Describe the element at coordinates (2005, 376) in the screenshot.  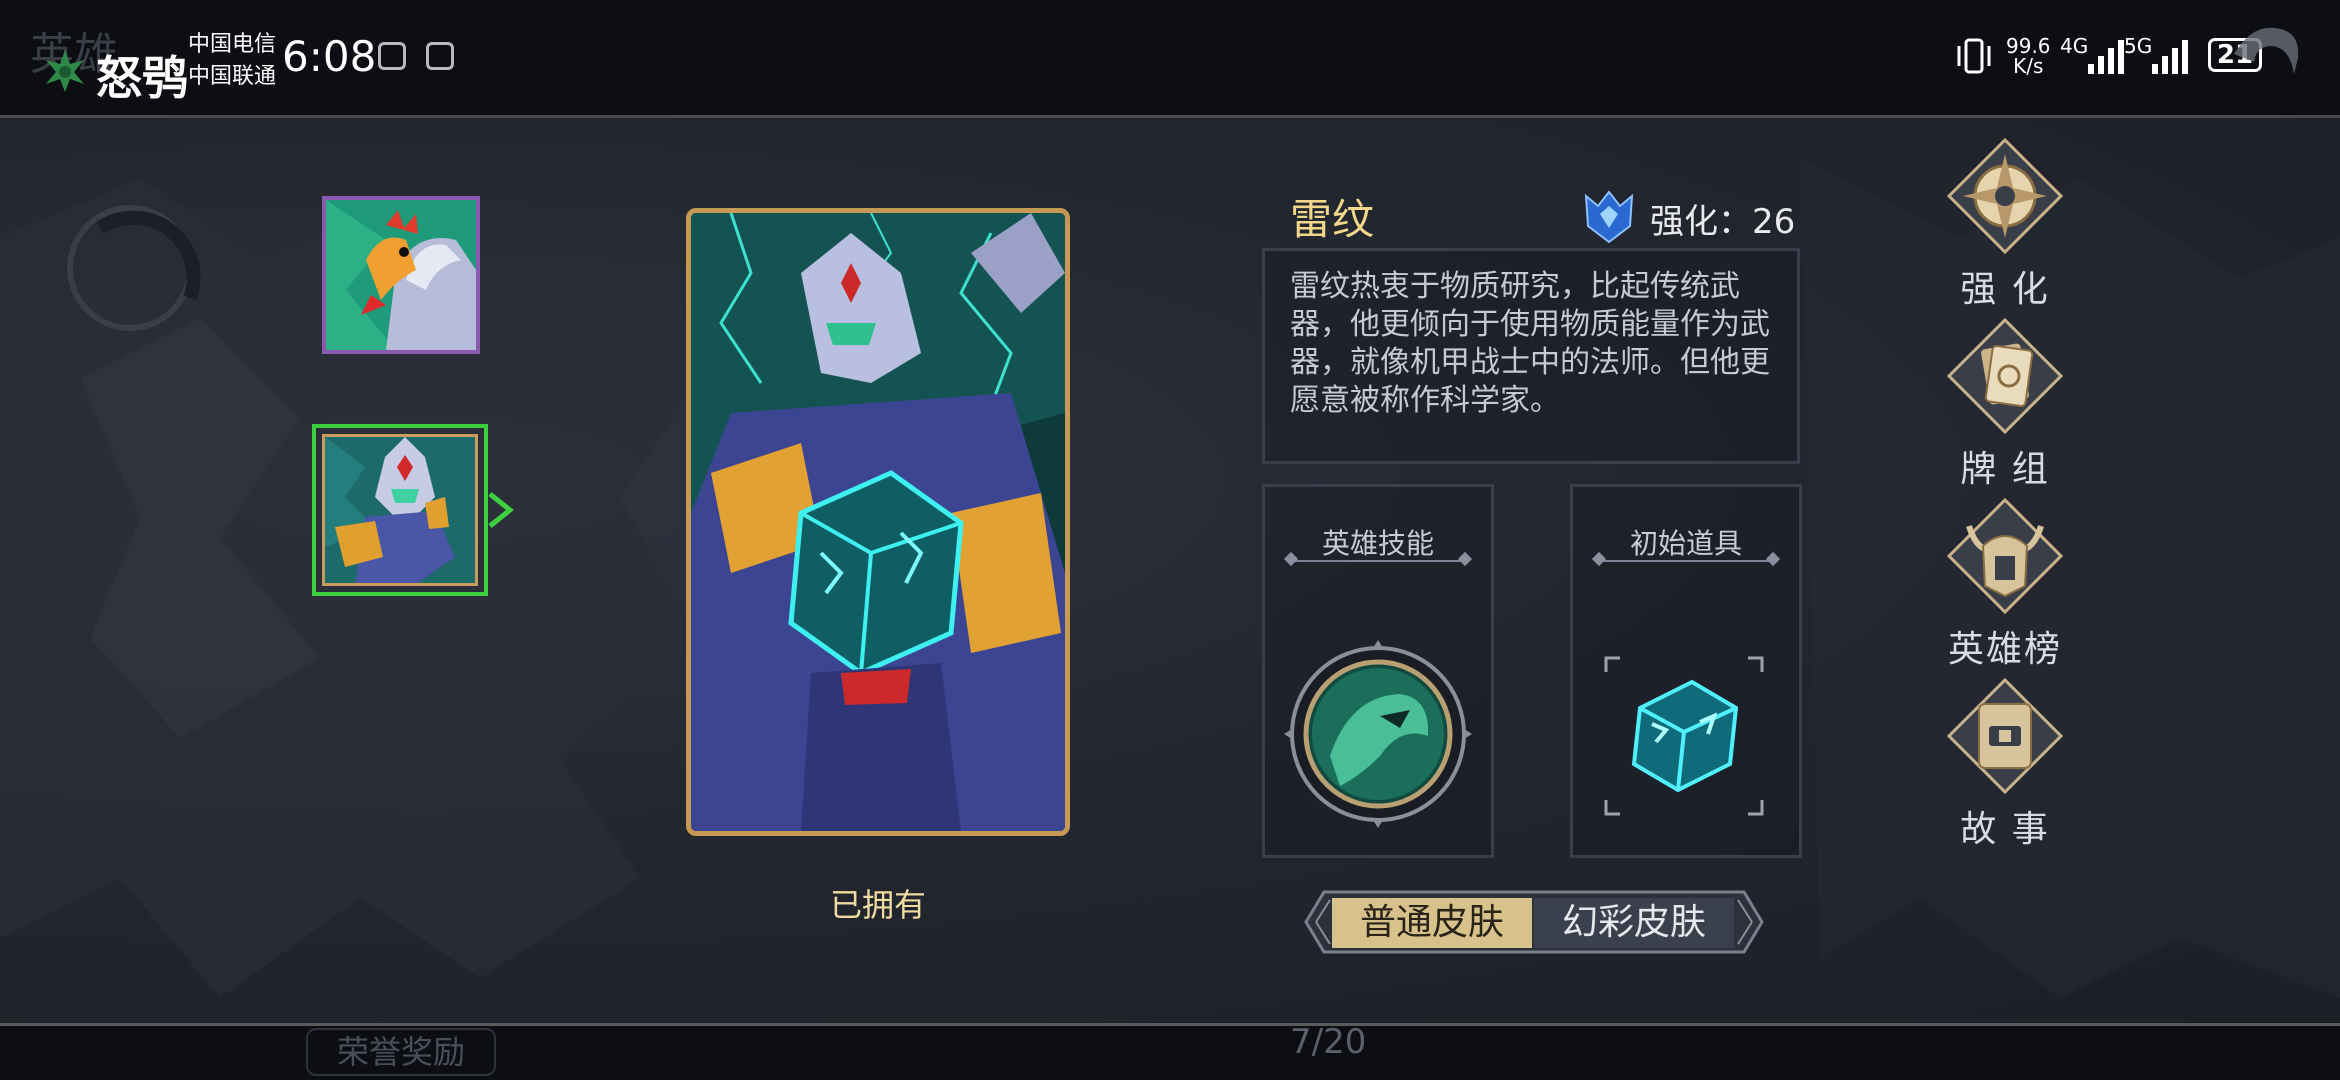
I see `card-deck-icon` at that location.